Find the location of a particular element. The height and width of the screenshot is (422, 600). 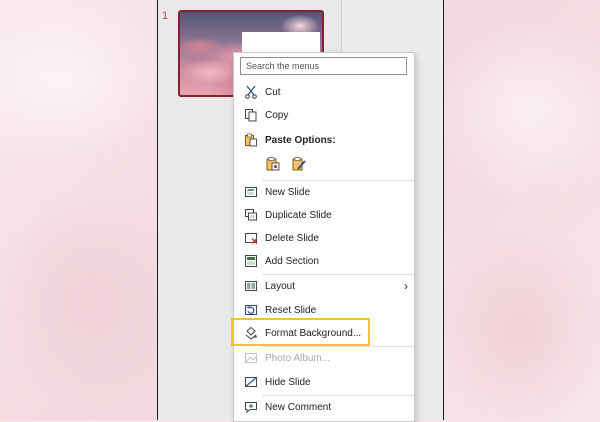

menu-item-label: Delete Slide is located at coordinates (292, 238).